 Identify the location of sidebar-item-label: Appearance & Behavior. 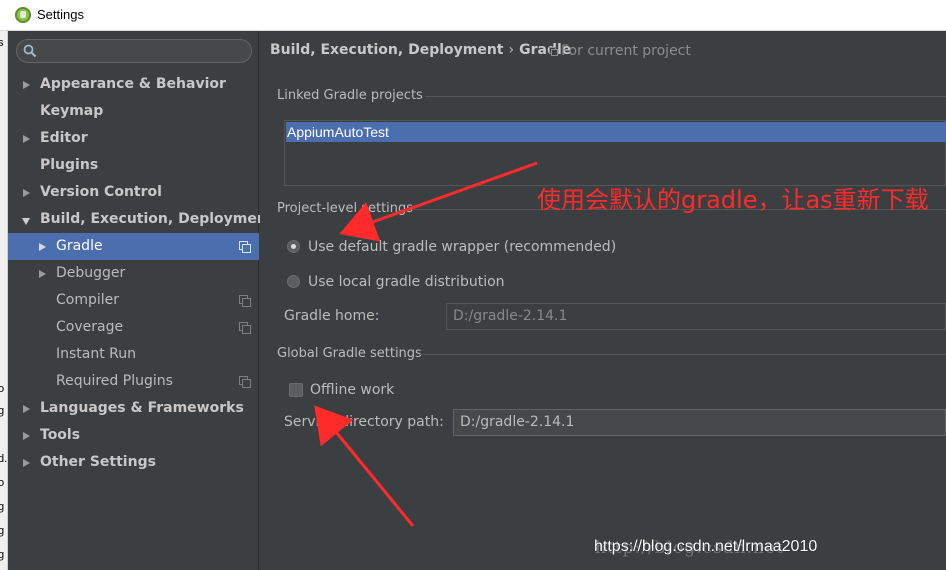
(133, 84).